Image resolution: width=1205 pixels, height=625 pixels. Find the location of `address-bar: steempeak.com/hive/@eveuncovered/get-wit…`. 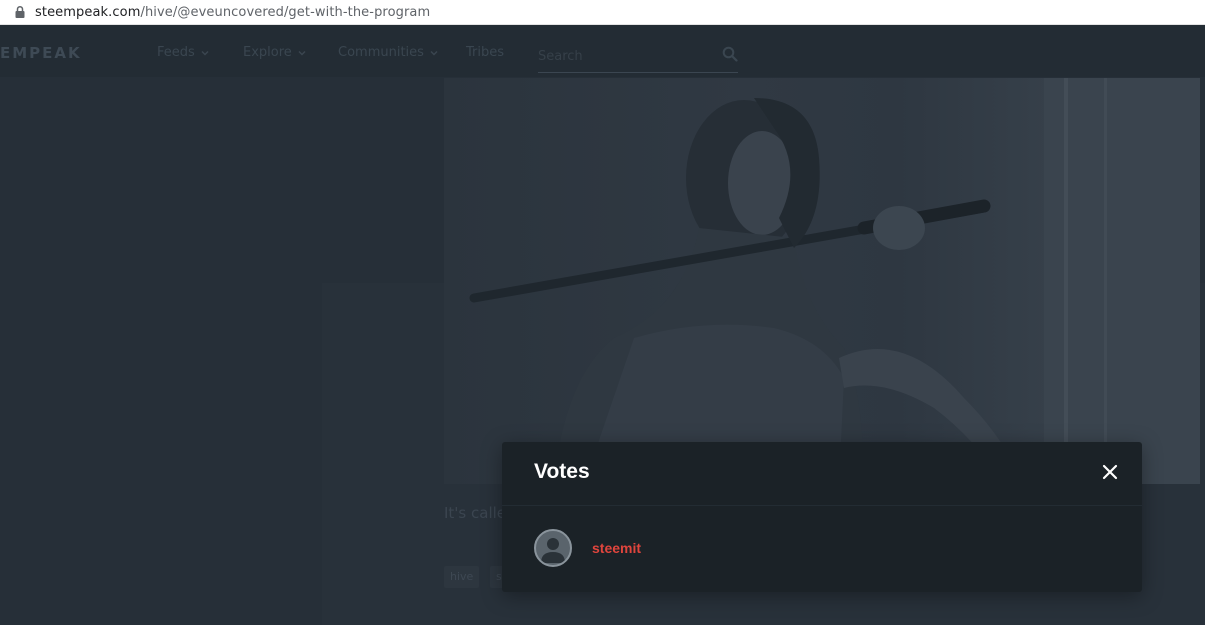

address-bar: steempeak.com/hive/@eveuncovered/get-wit… is located at coordinates (602, 12).